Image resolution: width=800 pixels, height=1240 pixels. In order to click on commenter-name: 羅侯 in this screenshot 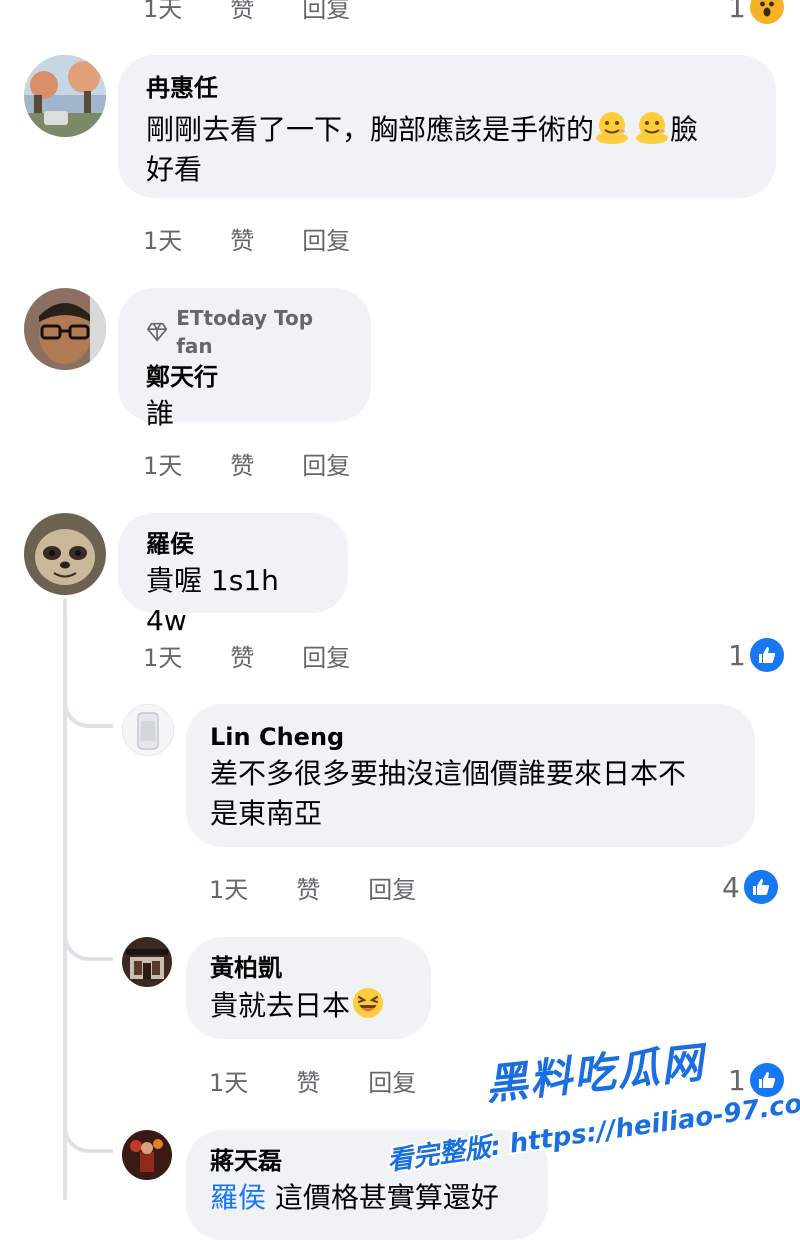, I will do `click(233, 544)`.